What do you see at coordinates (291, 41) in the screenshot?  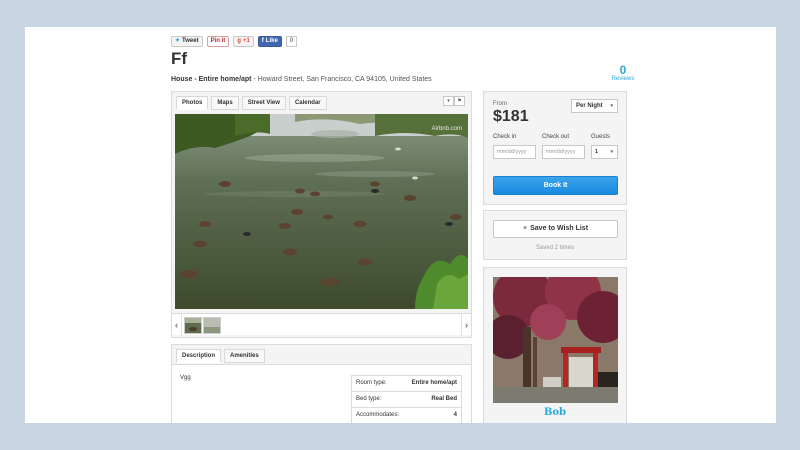 I see `like-count: 0` at bounding box center [291, 41].